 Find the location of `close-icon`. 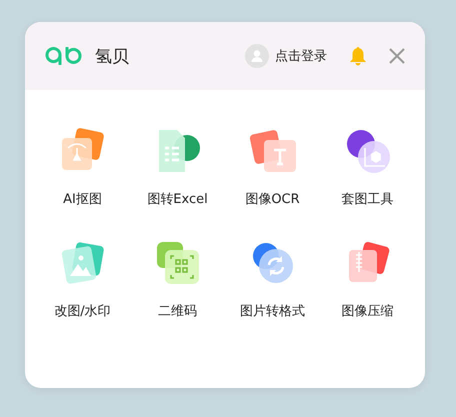

close-icon is located at coordinates (397, 56).